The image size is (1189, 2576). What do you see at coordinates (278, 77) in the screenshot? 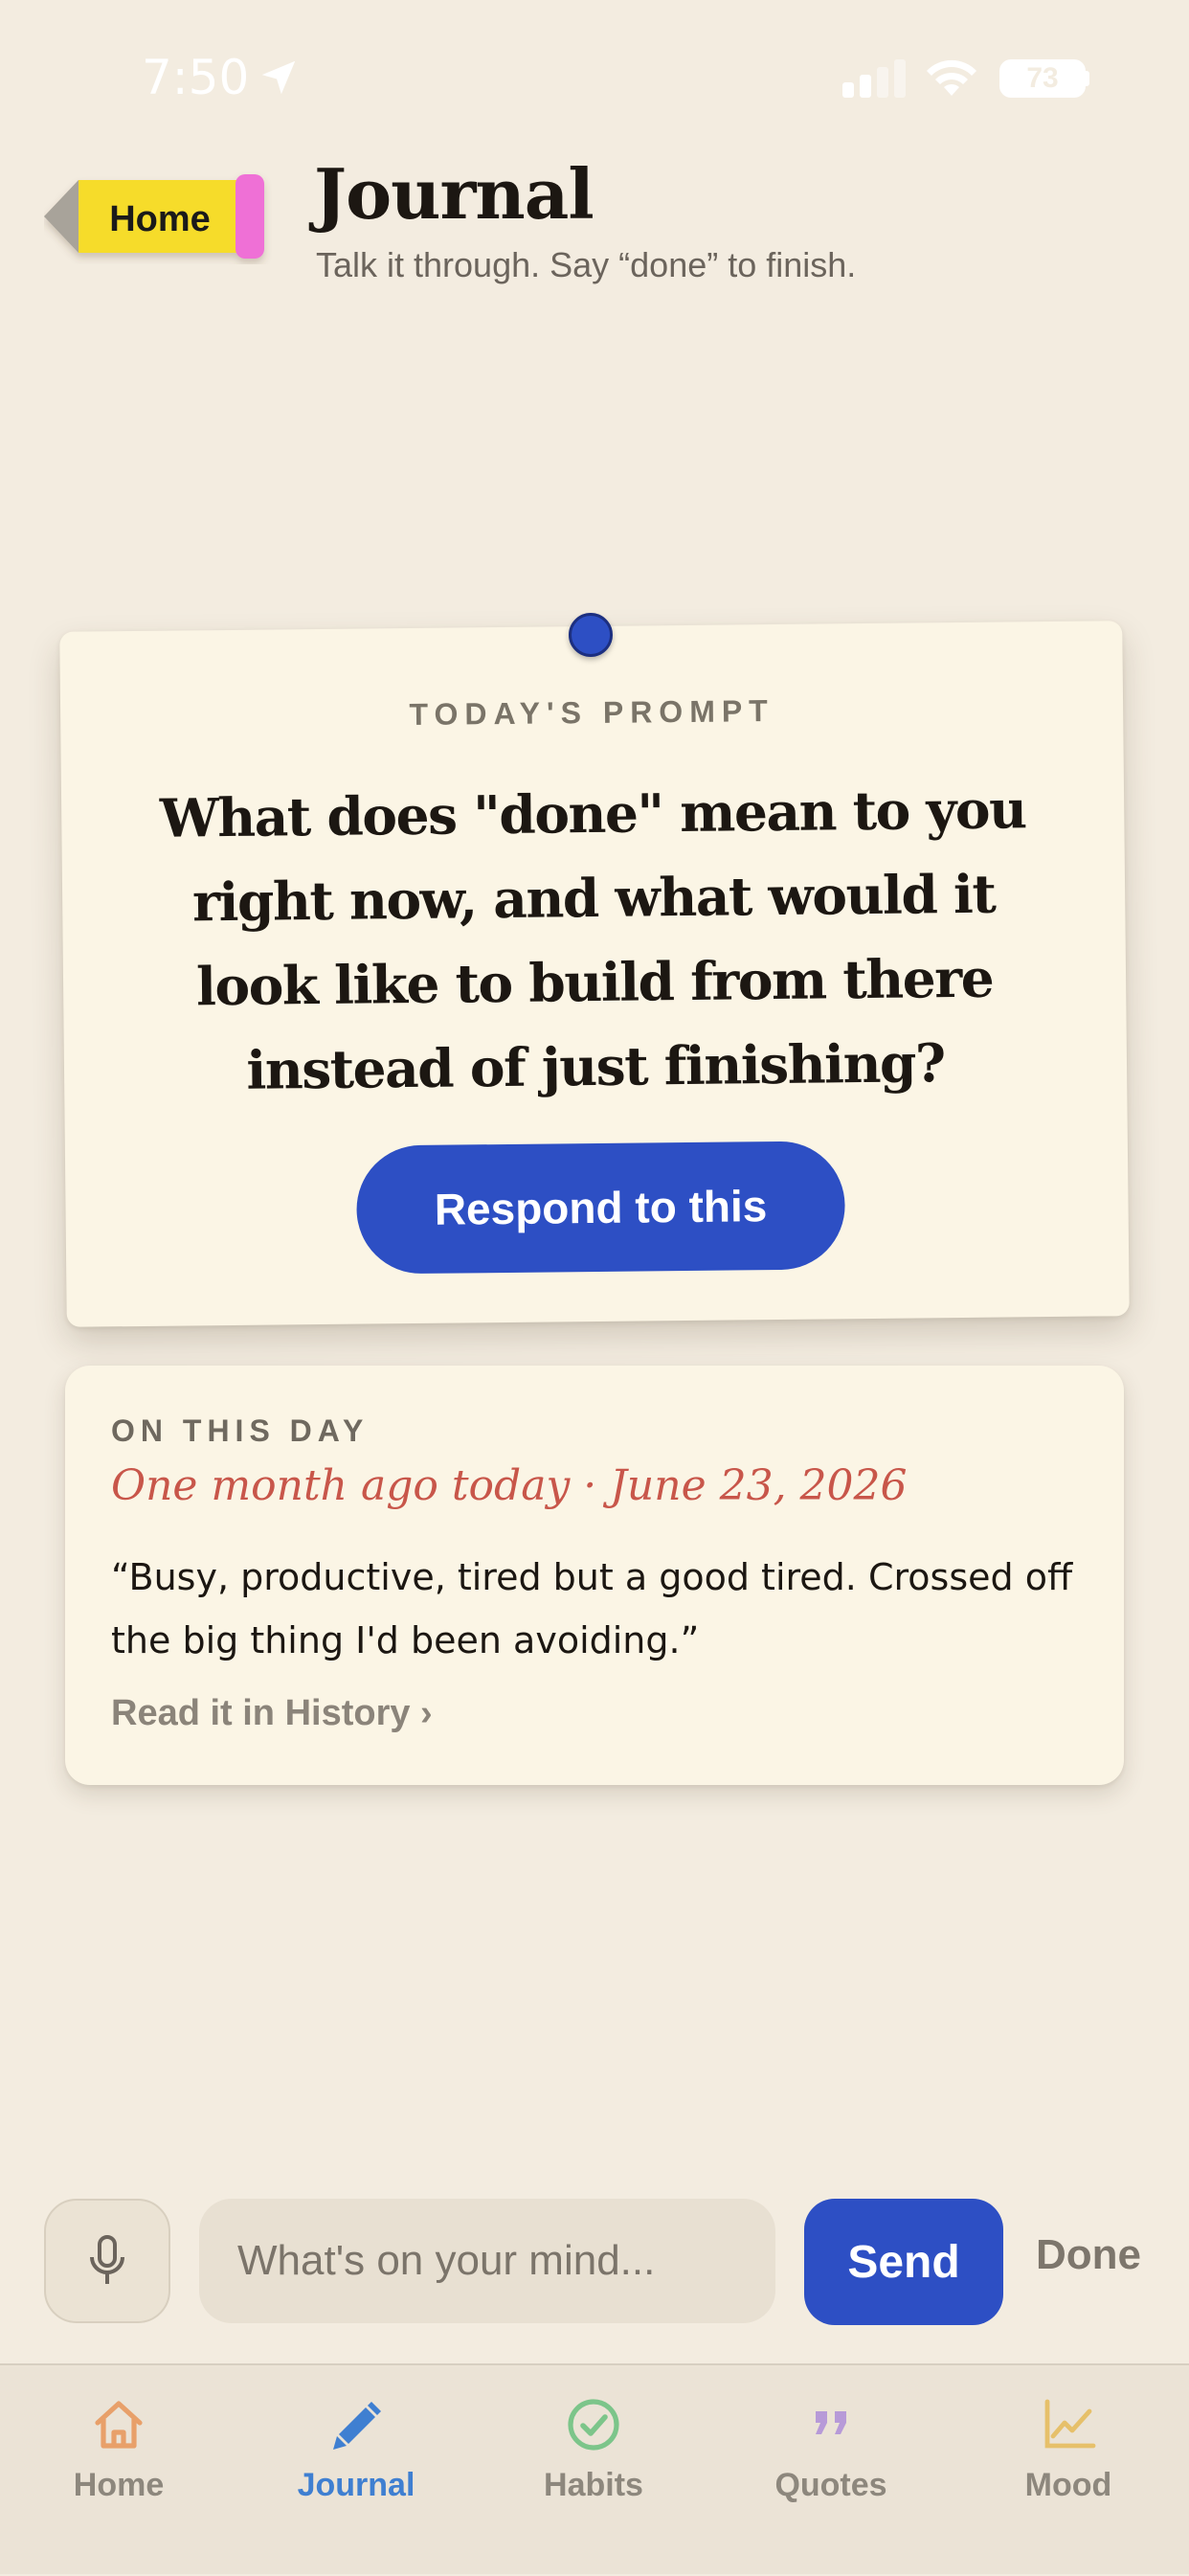
I see `location-arrow-icon` at bounding box center [278, 77].